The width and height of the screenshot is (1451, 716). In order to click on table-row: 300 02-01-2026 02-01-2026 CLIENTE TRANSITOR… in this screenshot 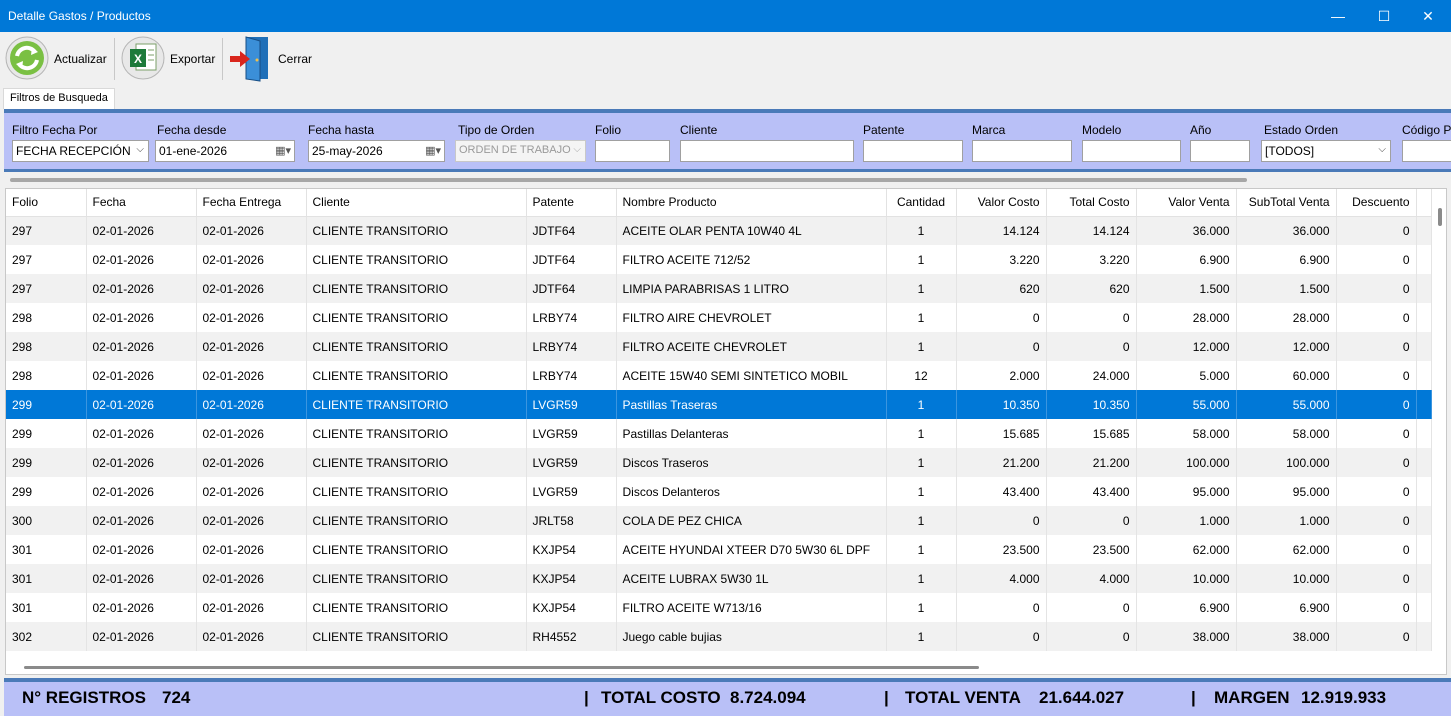, I will do `click(719, 520)`.